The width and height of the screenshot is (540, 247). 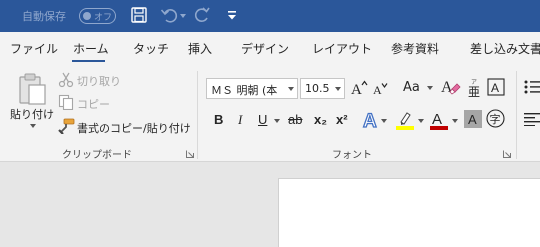 What do you see at coordinates (66, 126) in the screenshot?
I see `format-painter-icon` at bounding box center [66, 126].